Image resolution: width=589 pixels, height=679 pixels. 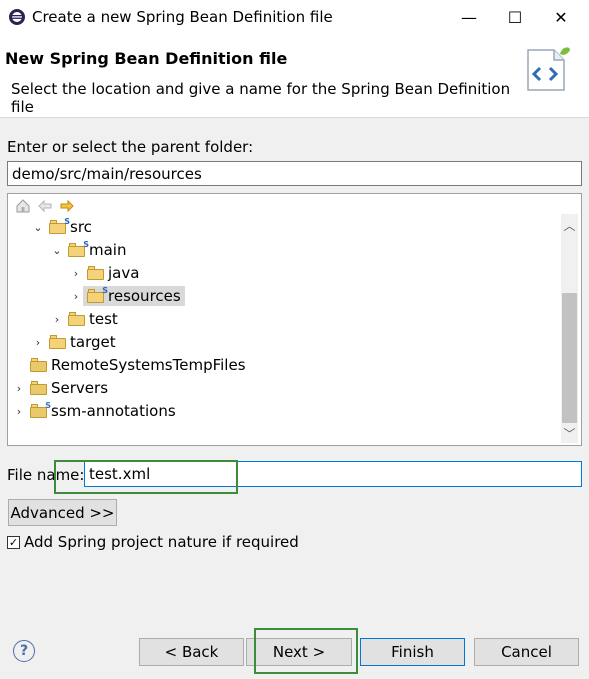 I want to click on tree-item-label: ssm-annotations, so click(x=113, y=411).